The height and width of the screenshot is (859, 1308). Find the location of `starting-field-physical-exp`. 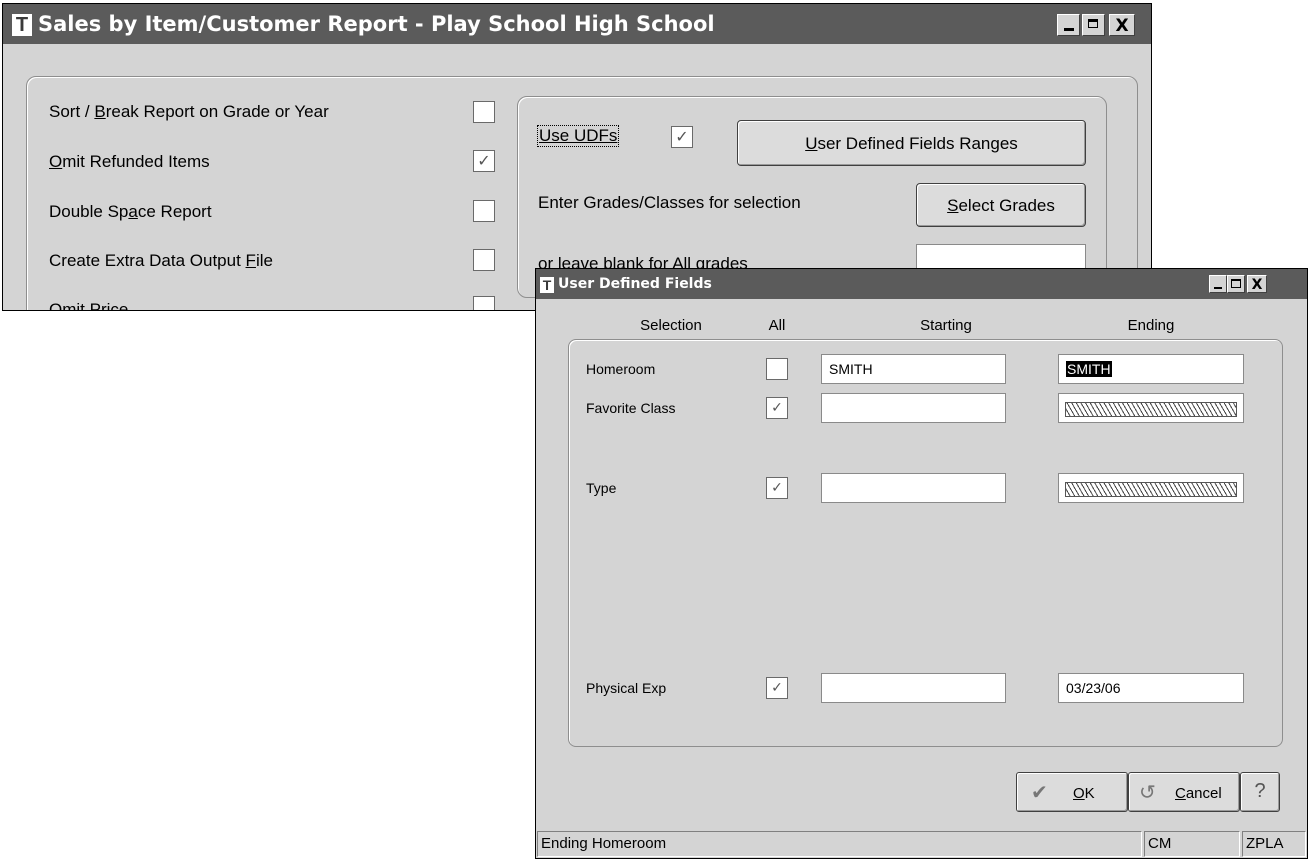

starting-field-physical-exp is located at coordinates (913, 688).